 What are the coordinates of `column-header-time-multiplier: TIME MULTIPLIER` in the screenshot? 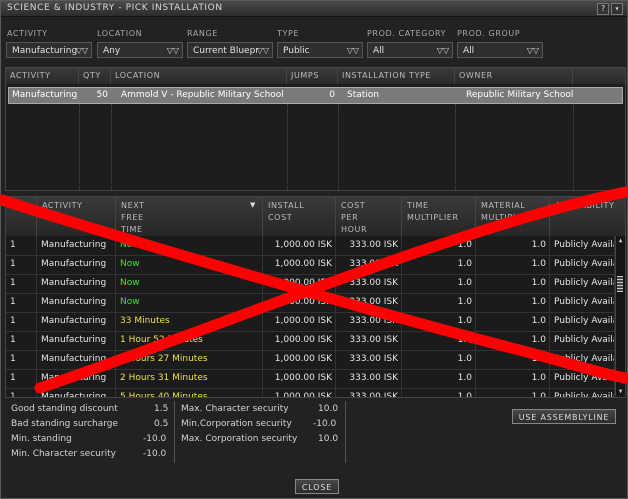 It's located at (439, 216).